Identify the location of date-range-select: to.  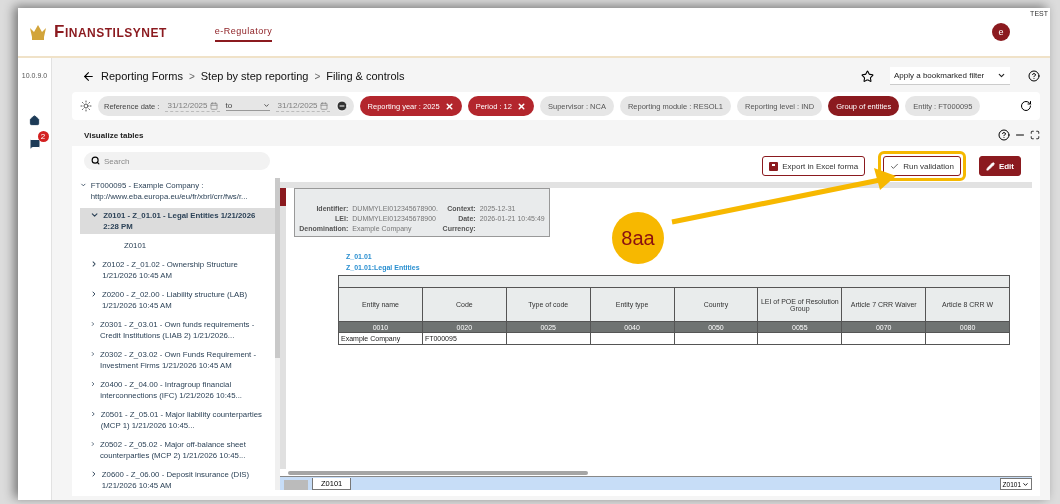
(247, 106).